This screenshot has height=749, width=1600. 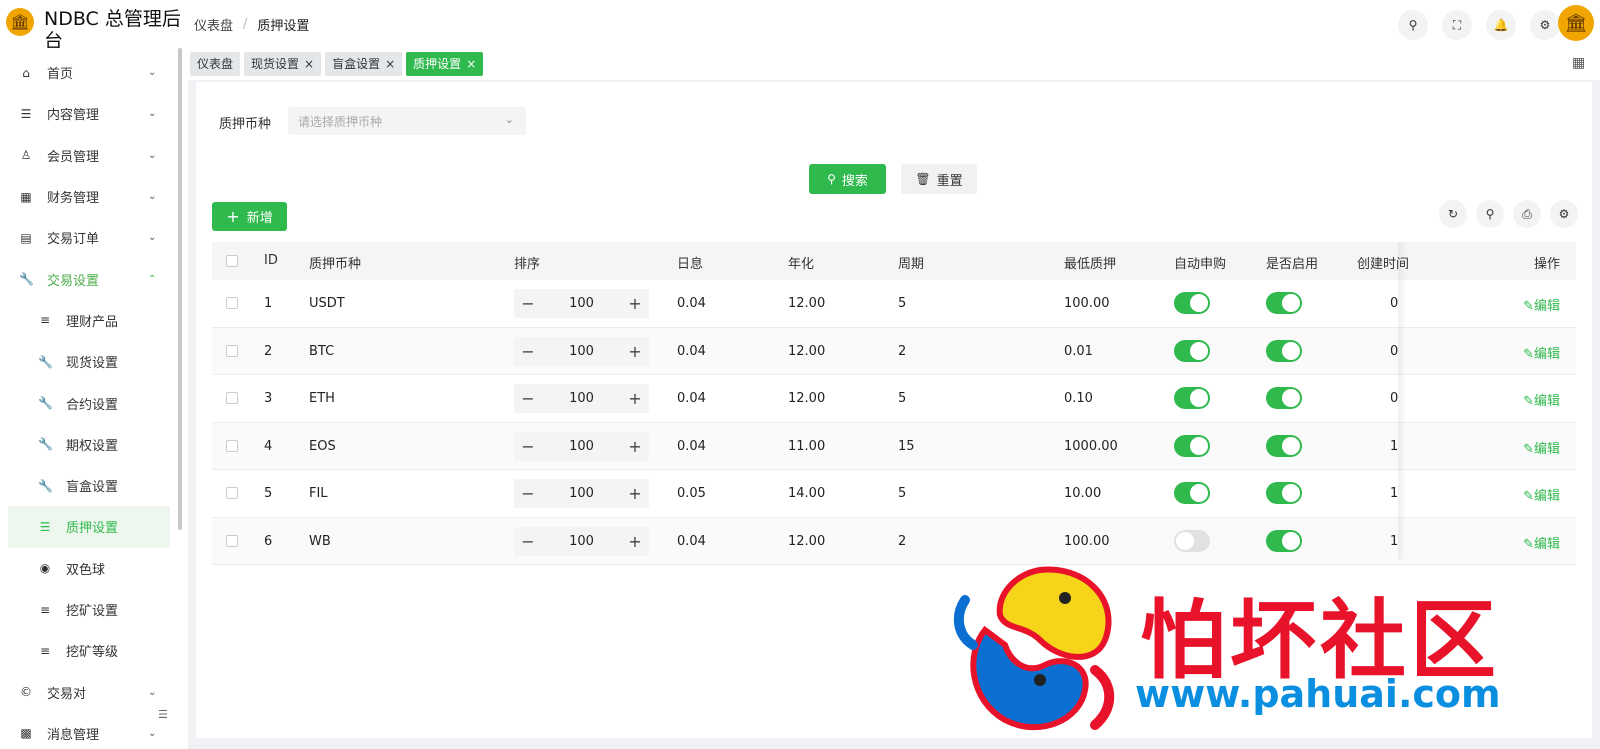 What do you see at coordinates (92, 446) in the screenshot?
I see `sidebar-subitem-3-label: 期权设置` at bounding box center [92, 446].